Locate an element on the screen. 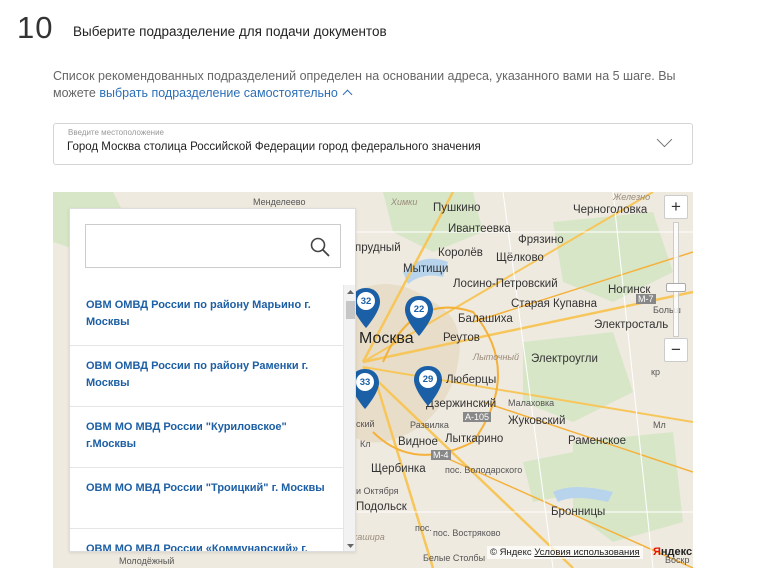 This screenshot has width=761, height=582. map-label-malakhovka: Малаховка is located at coordinates (531, 403).